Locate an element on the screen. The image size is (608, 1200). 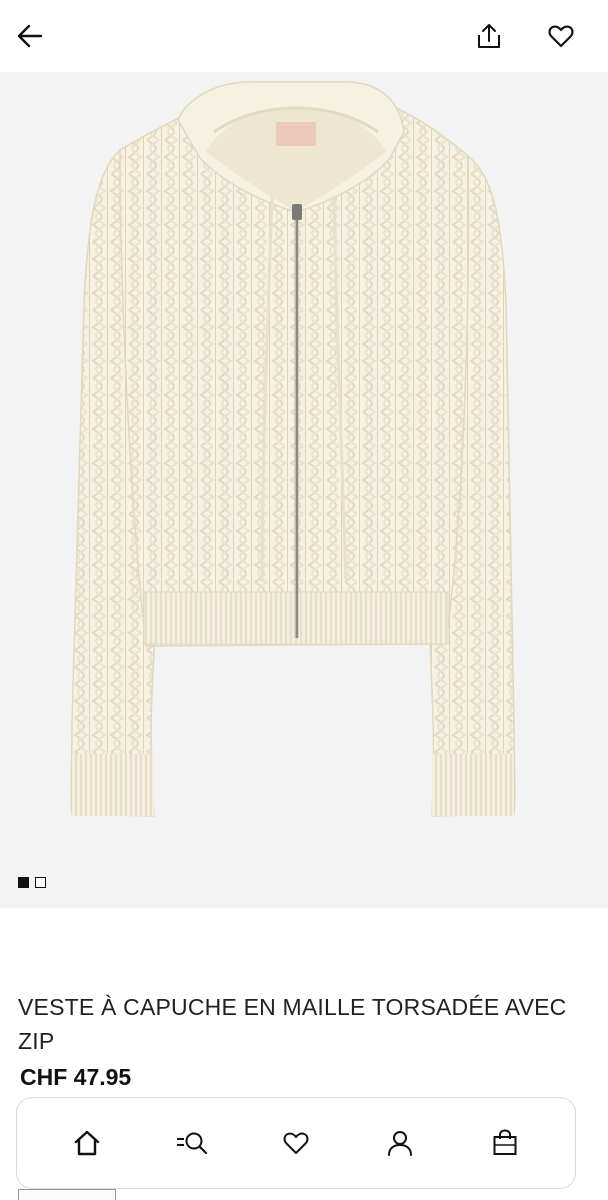
nav-bag is located at coordinates (505, 1143).